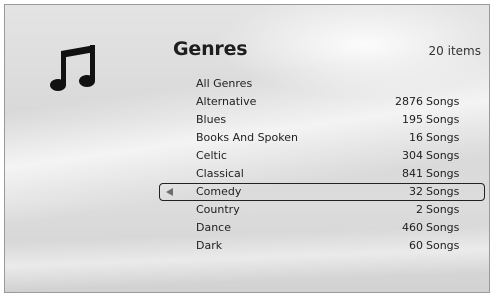 The height and width of the screenshot is (301, 494). What do you see at coordinates (416, 245) in the screenshot?
I see `song-count: 60` at bounding box center [416, 245].